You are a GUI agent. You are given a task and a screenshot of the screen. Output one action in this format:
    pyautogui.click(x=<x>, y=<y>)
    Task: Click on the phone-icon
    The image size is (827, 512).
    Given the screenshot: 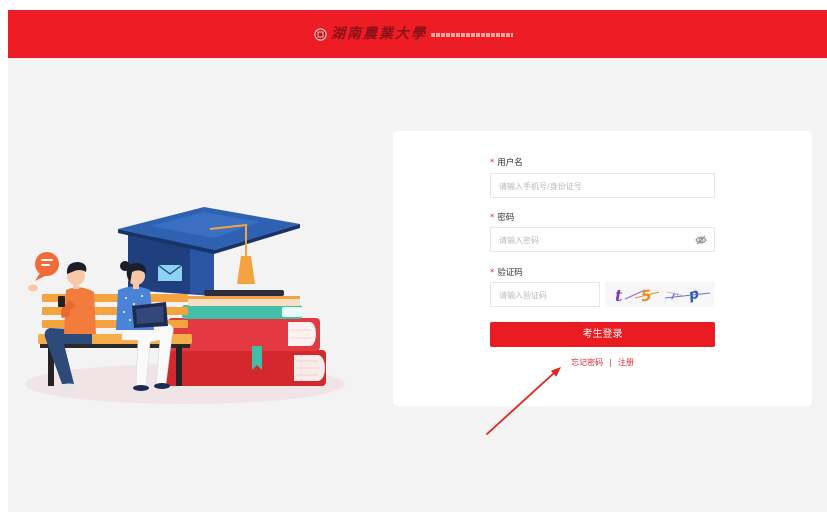 What is the action you would take?
    pyautogui.click(x=61, y=301)
    